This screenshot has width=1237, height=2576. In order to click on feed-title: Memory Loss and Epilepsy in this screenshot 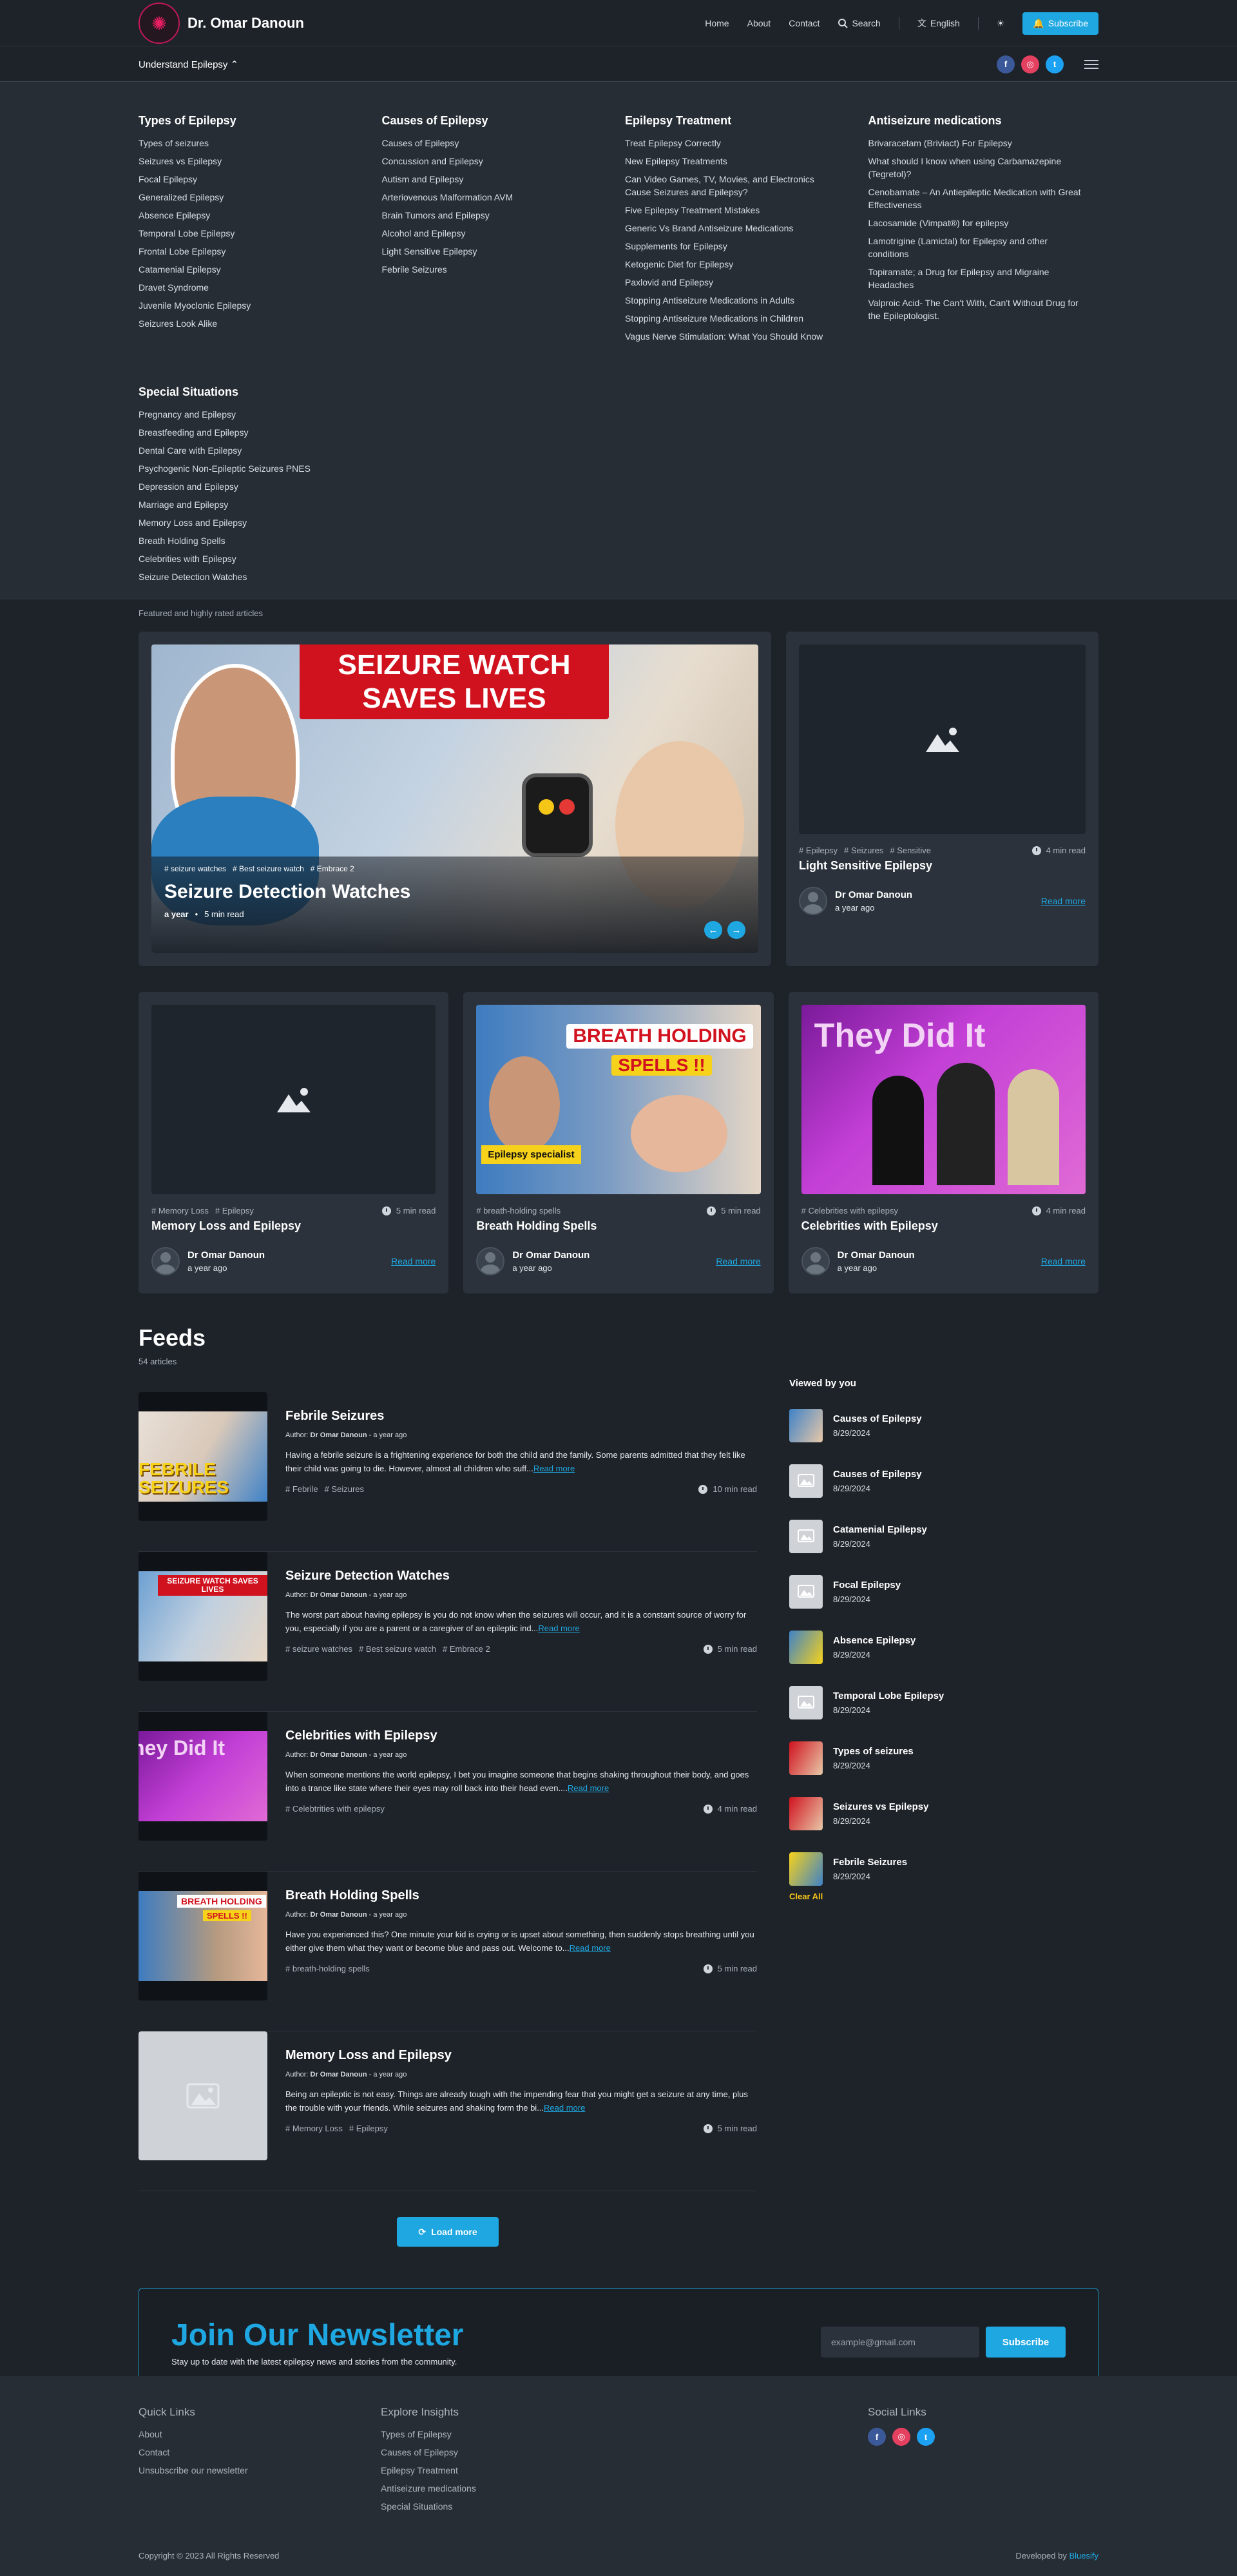, I will do `click(521, 2055)`.